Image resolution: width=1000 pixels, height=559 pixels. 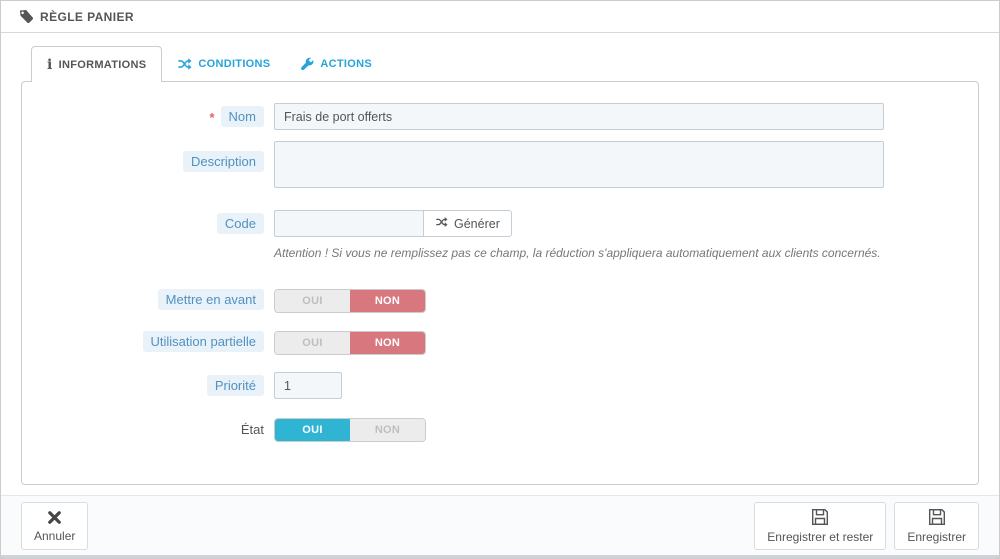 What do you see at coordinates (54, 517) in the screenshot?
I see `close-icon` at bounding box center [54, 517].